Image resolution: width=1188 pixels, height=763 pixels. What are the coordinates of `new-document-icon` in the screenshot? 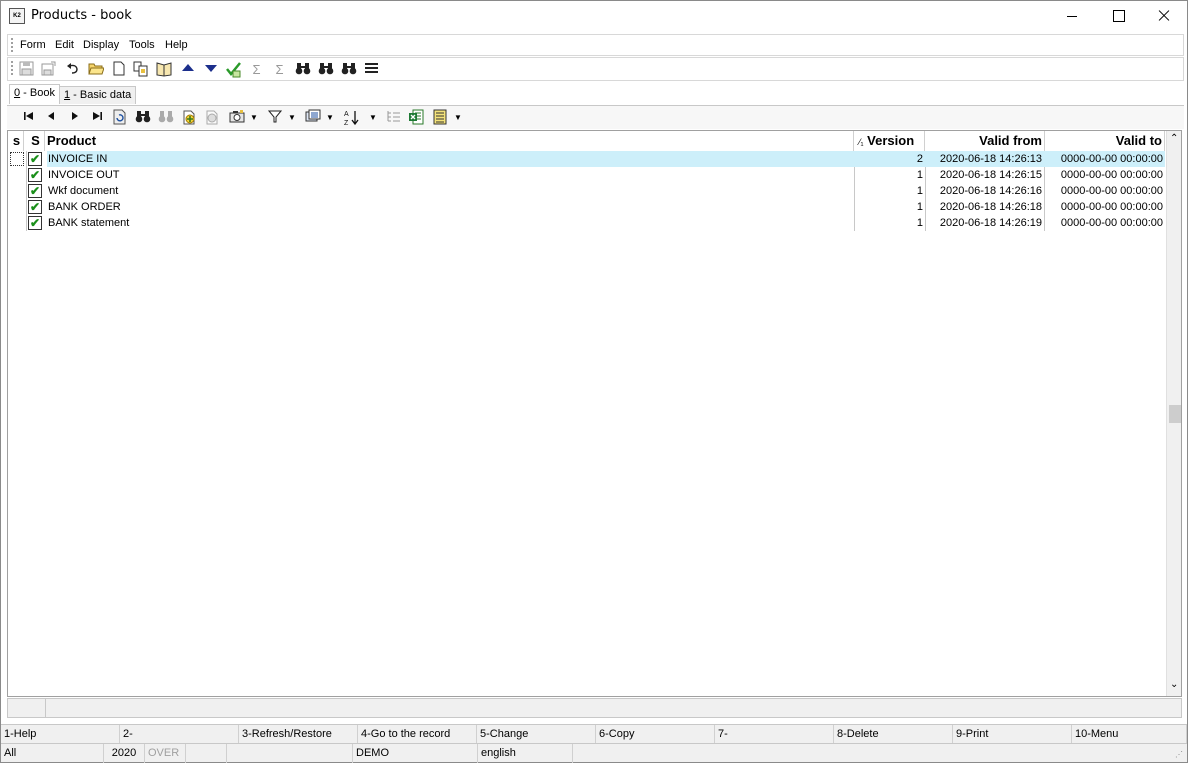 It's located at (118, 69).